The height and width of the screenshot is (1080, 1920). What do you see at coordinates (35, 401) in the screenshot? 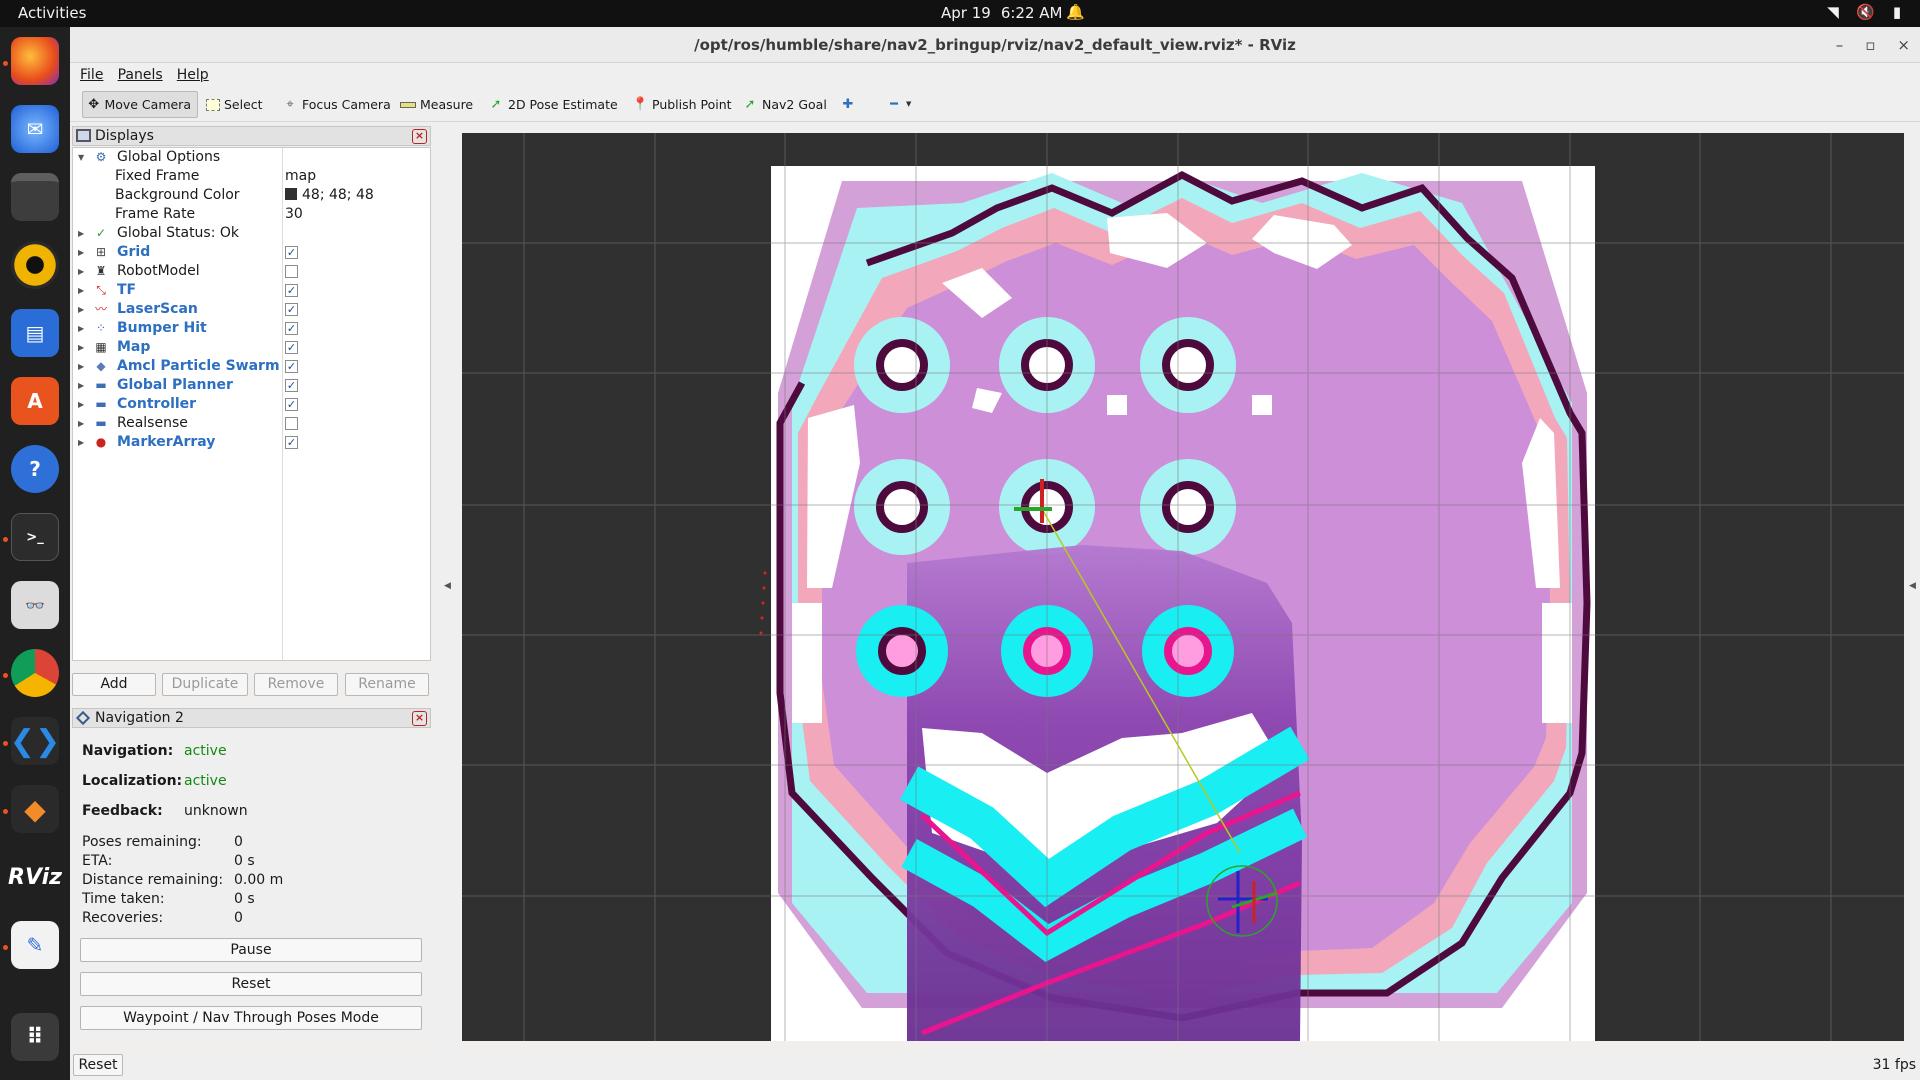
I see `app-center-icon: A` at bounding box center [35, 401].